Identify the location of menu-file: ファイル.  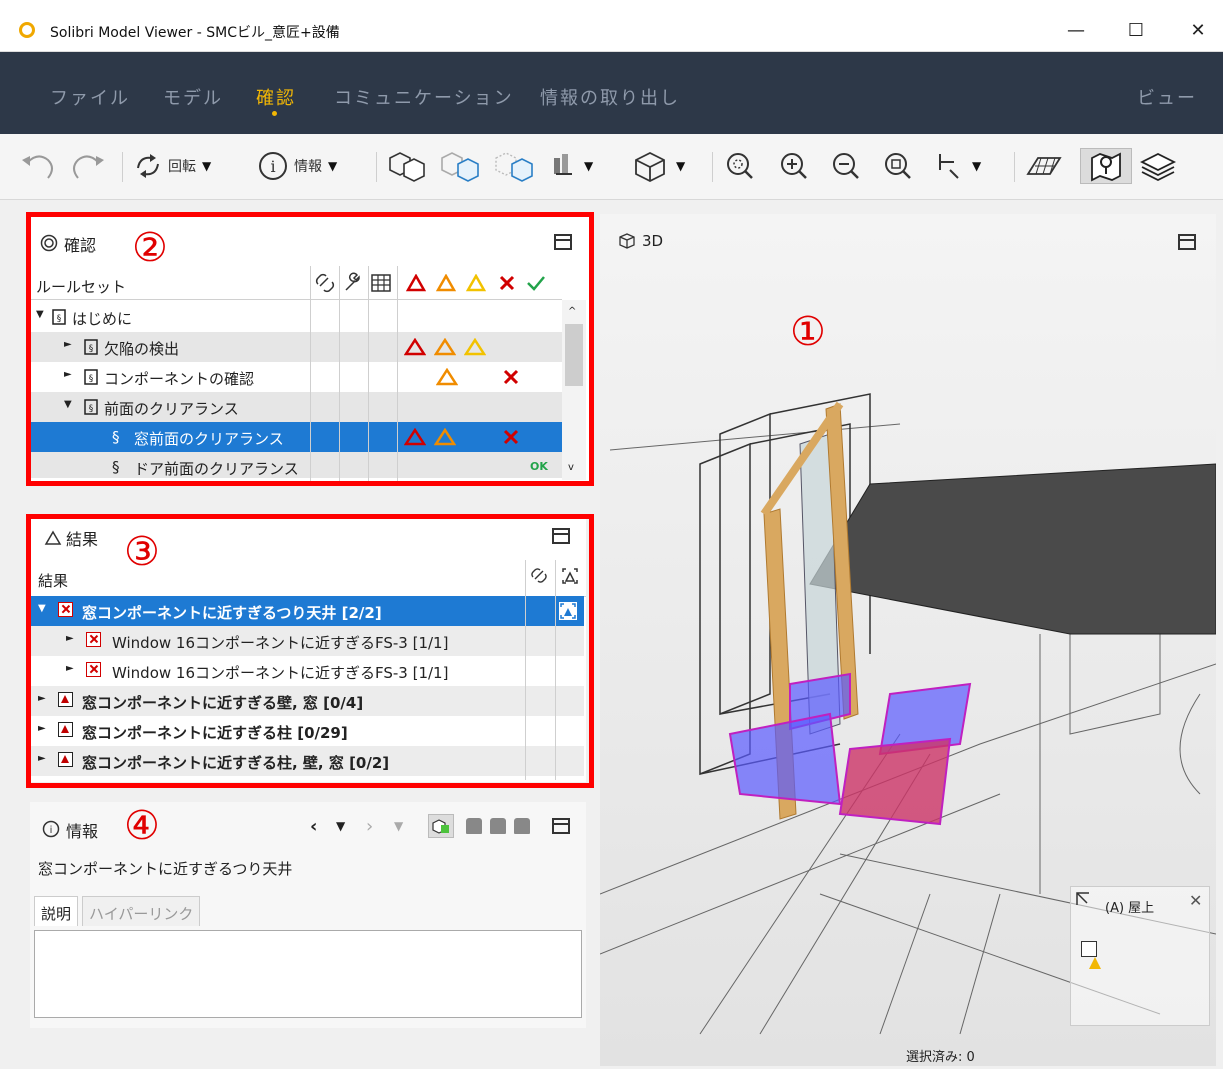
(90, 97).